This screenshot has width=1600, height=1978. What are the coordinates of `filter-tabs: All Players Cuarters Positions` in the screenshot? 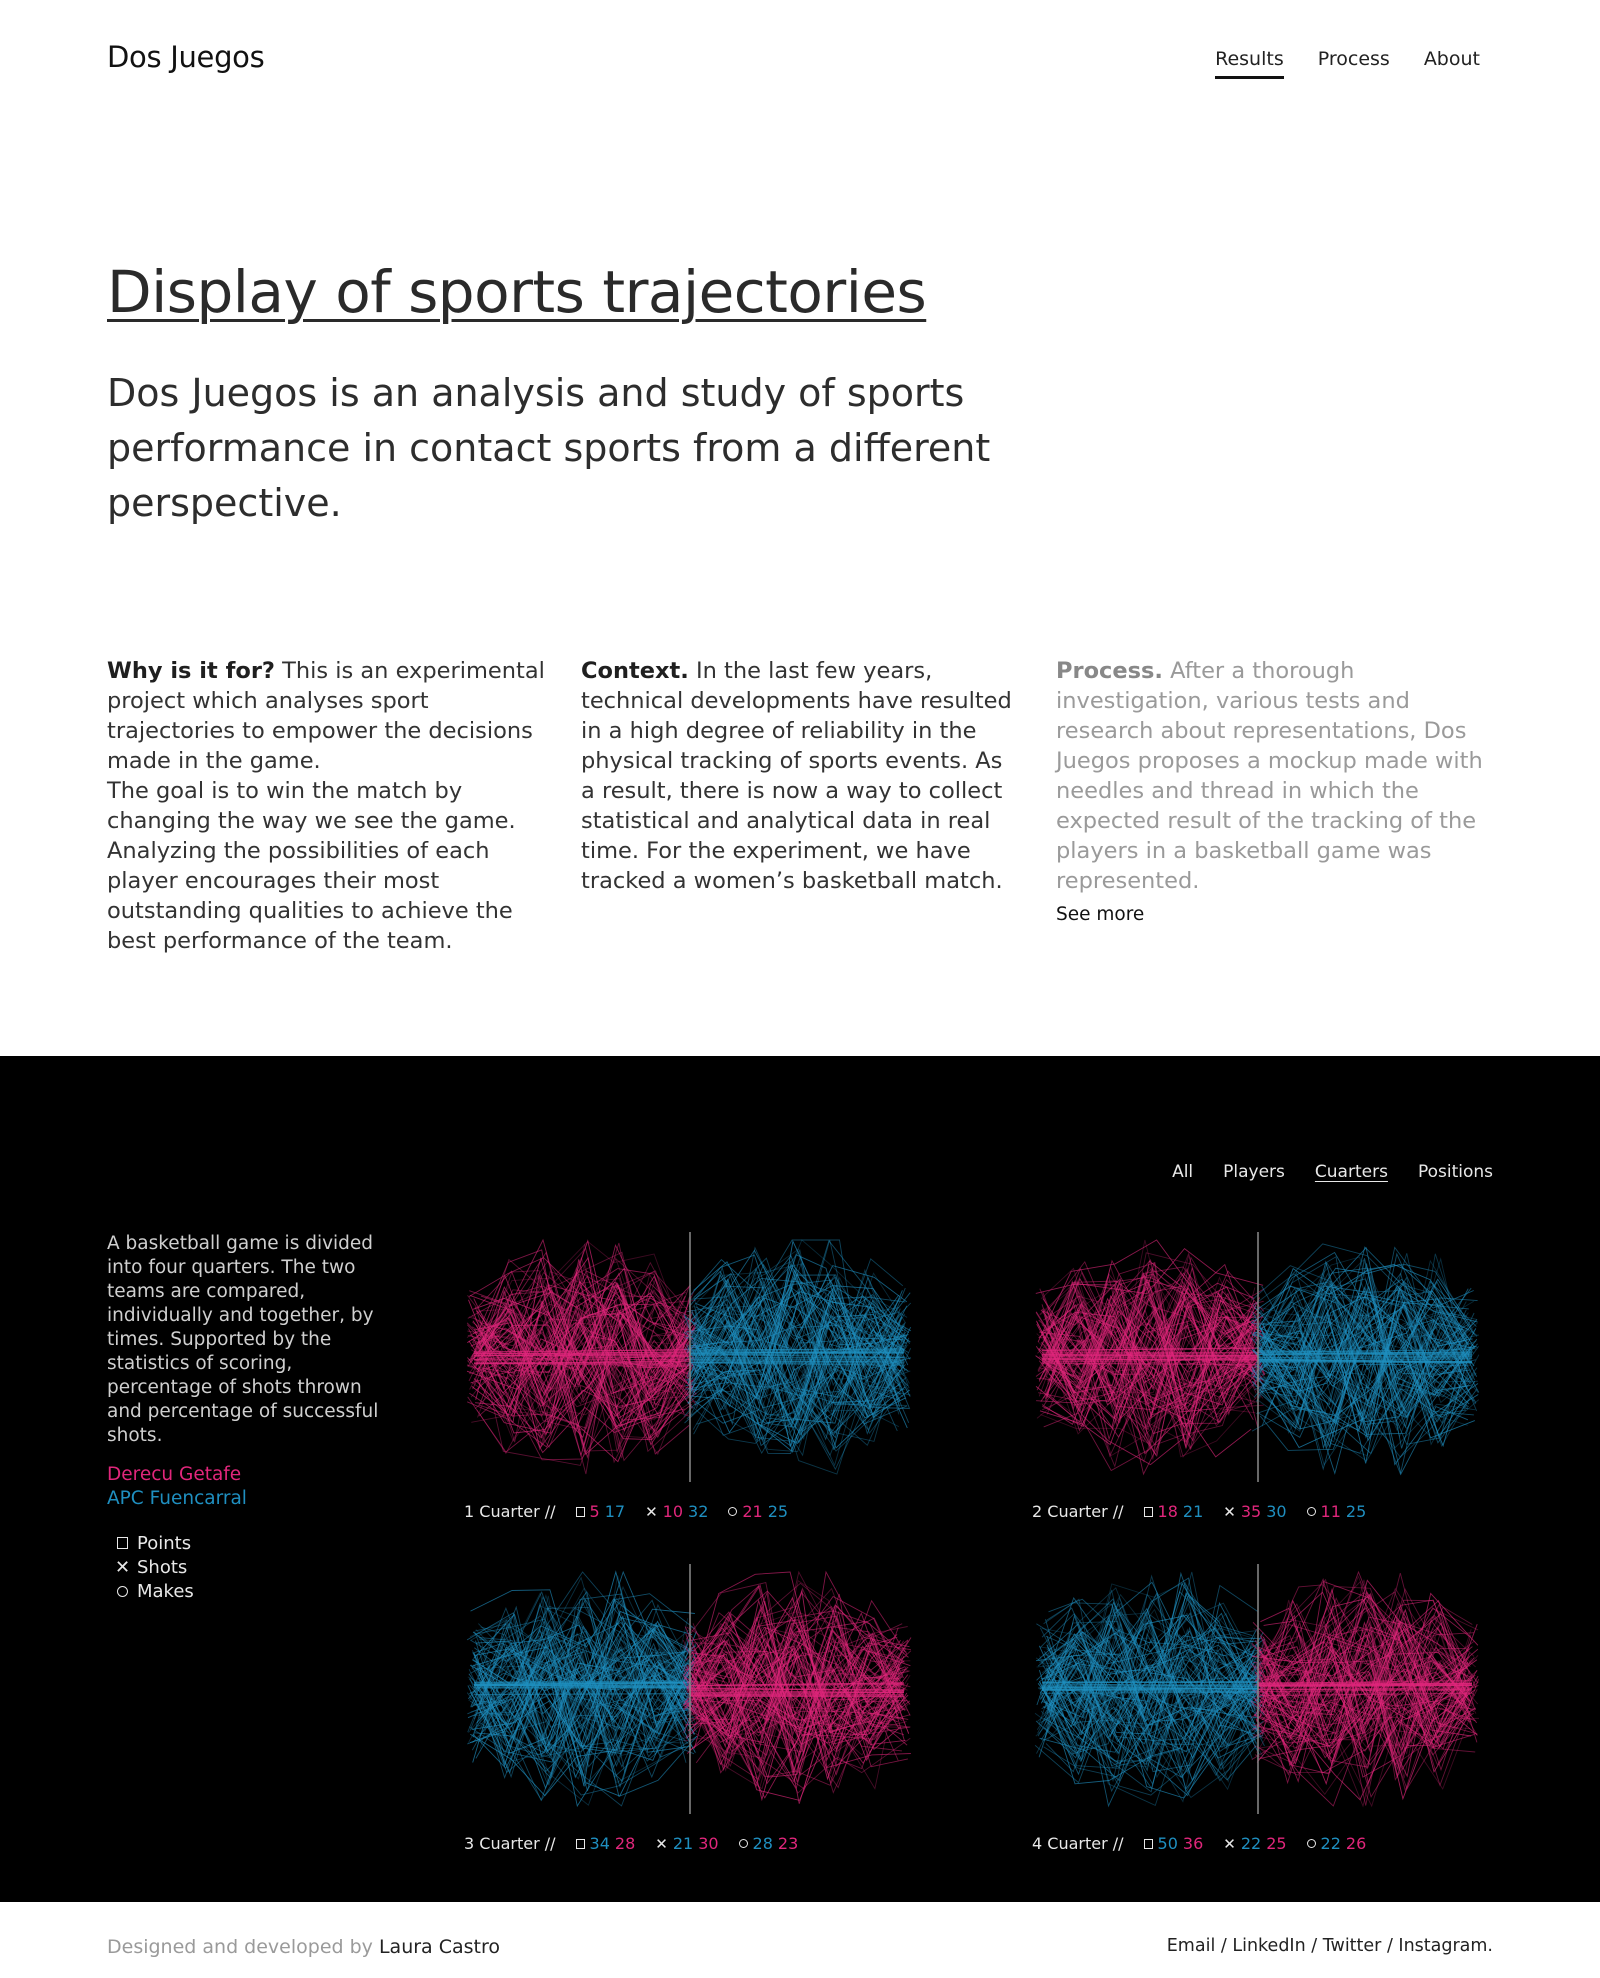 It's located at (1332, 1172).